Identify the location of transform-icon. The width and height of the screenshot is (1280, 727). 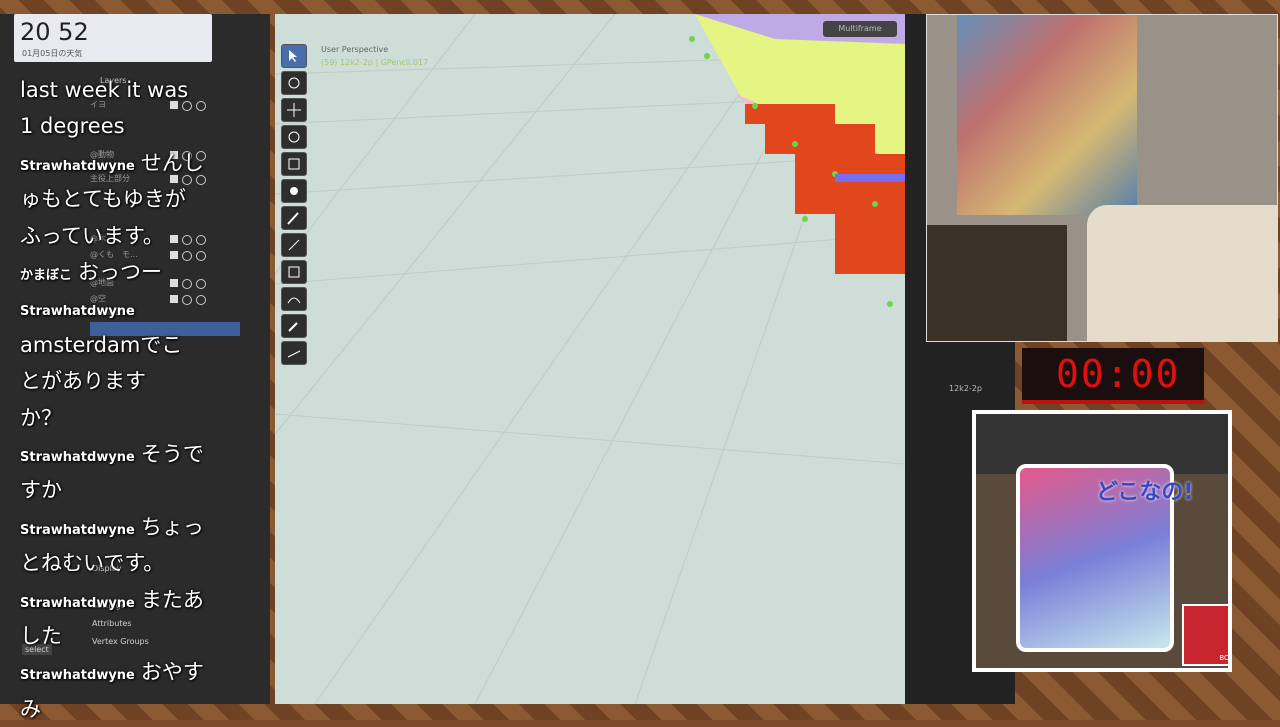
(294, 191).